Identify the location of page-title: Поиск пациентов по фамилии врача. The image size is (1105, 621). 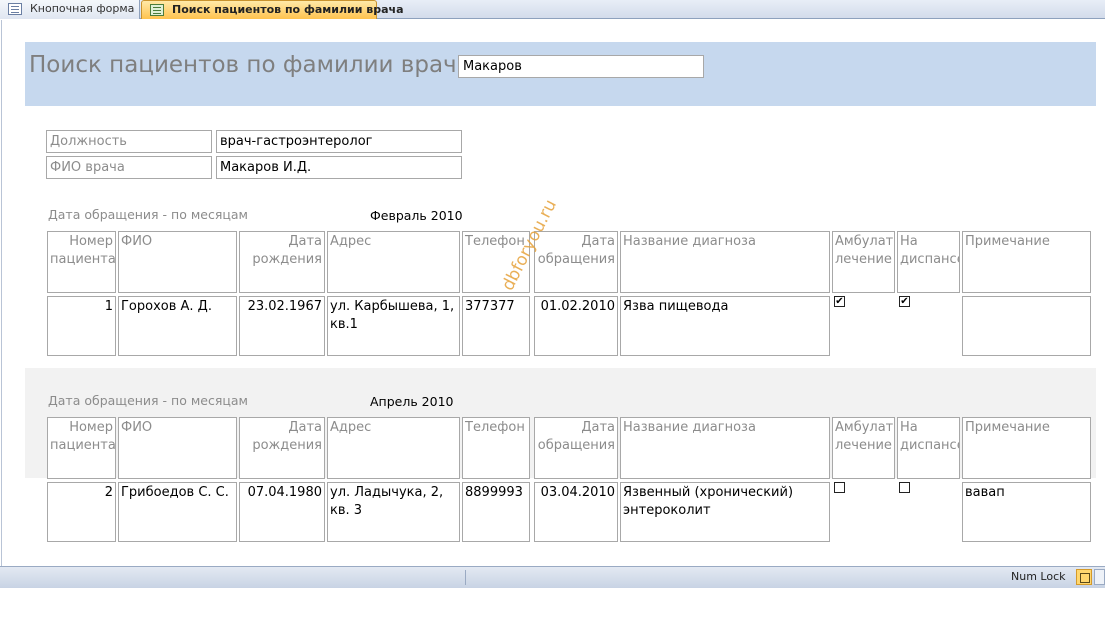
(250, 65).